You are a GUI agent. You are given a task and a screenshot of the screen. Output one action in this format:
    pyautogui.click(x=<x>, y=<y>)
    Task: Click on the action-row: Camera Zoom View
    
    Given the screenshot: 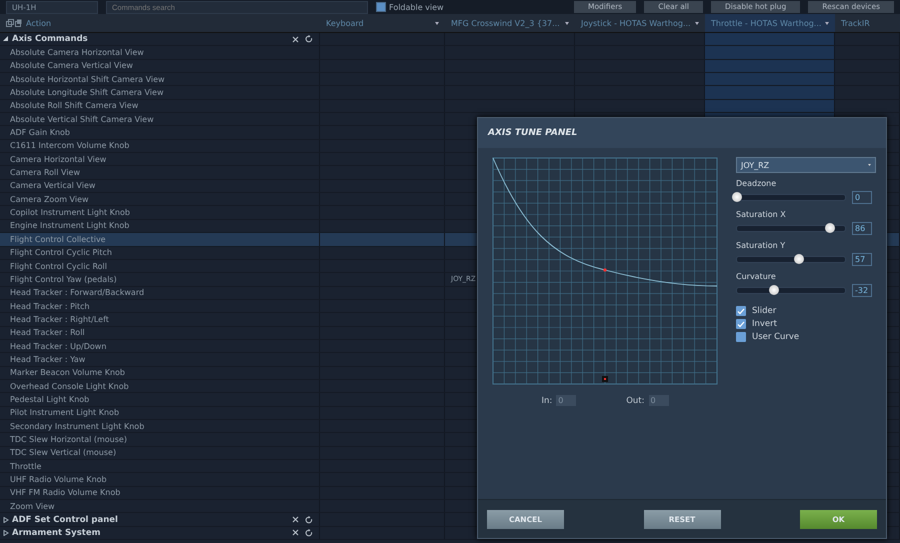 What is the action you would take?
    pyautogui.click(x=160, y=199)
    